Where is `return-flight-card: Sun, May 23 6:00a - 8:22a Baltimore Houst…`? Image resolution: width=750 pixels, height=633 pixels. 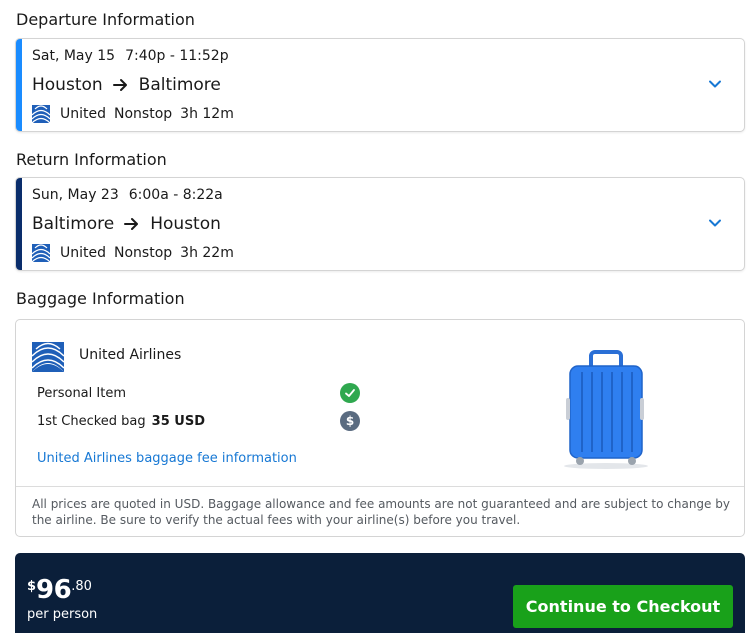
return-flight-card: Sun, May 23 6:00a - 8:22a Baltimore Houst… is located at coordinates (380, 224).